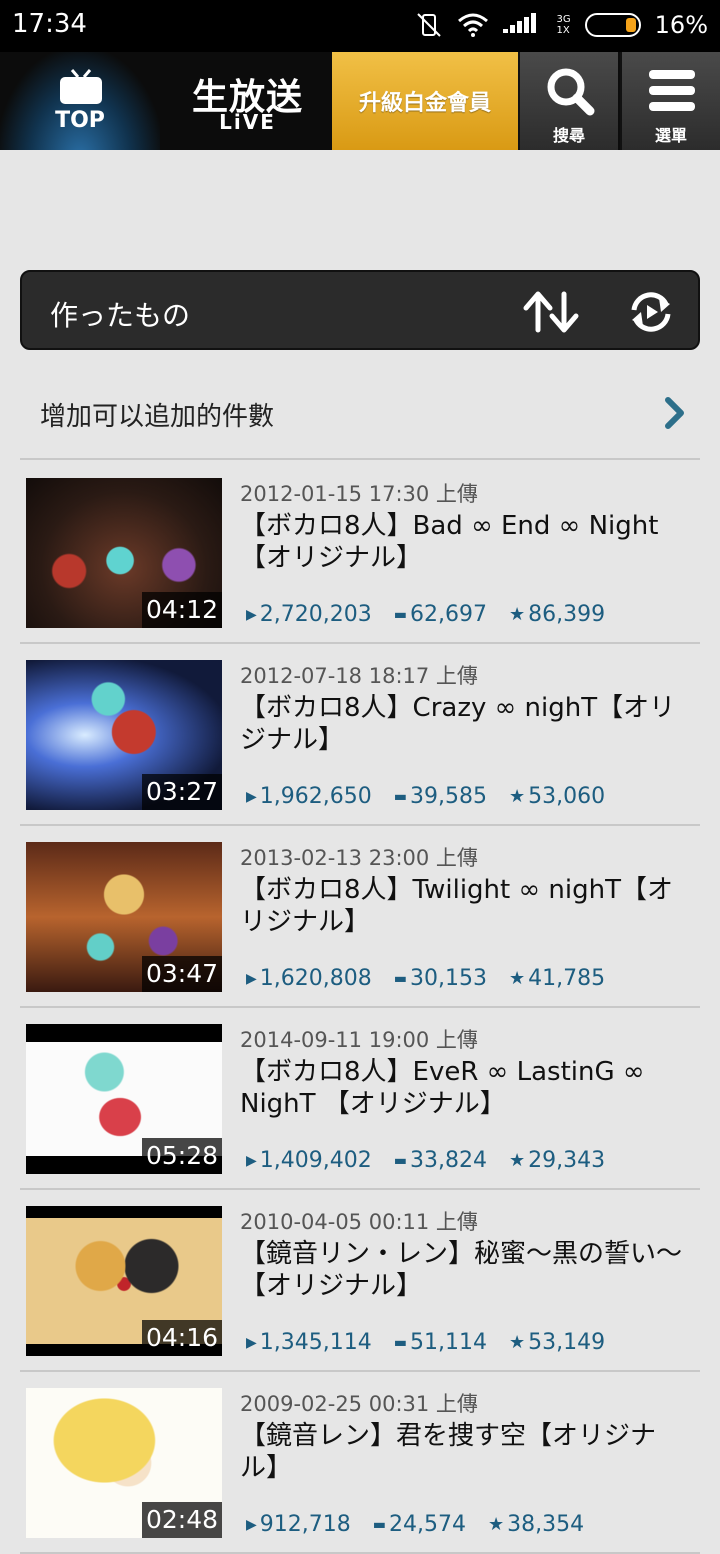 The image size is (720, 1554). Describe the element at coordinates (247, 101) in the screenshot. I see `nav-live-button: 生放送 LiVE` at that location.